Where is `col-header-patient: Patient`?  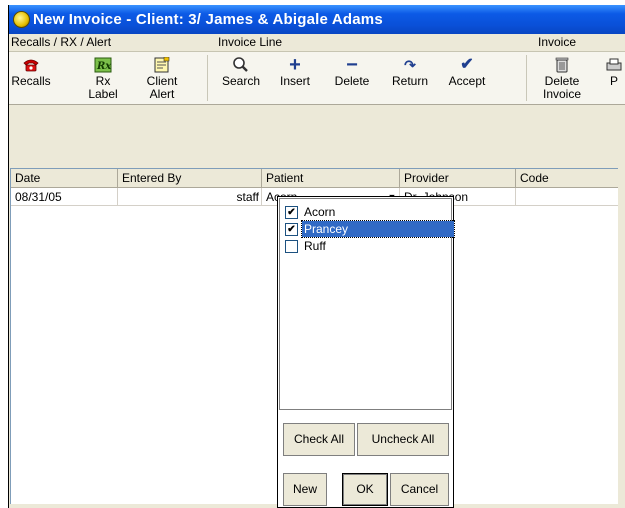
col-header-patient: Patient is located at coordinates (331, 178).